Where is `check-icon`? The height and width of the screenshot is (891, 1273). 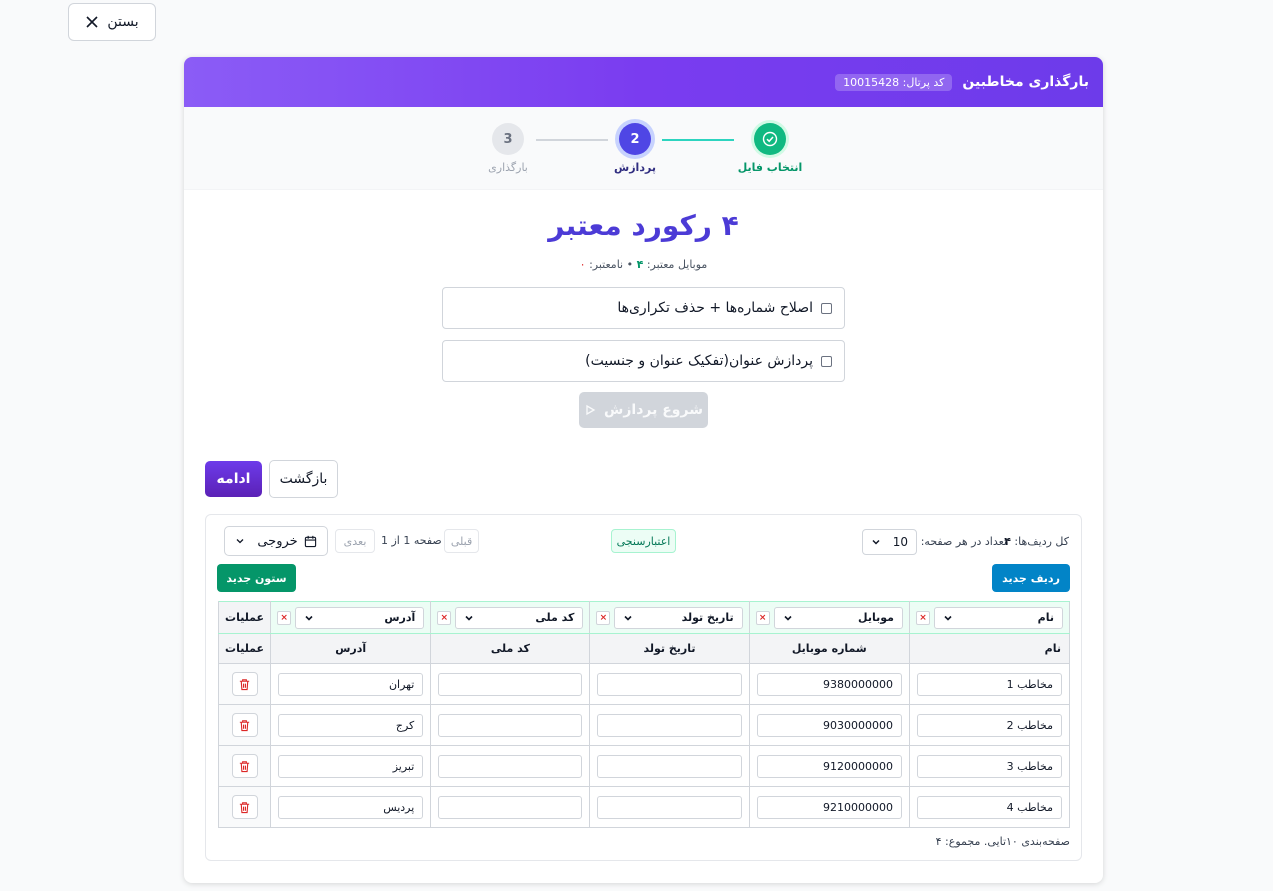 check-icon is located at coordinates (770, 139).